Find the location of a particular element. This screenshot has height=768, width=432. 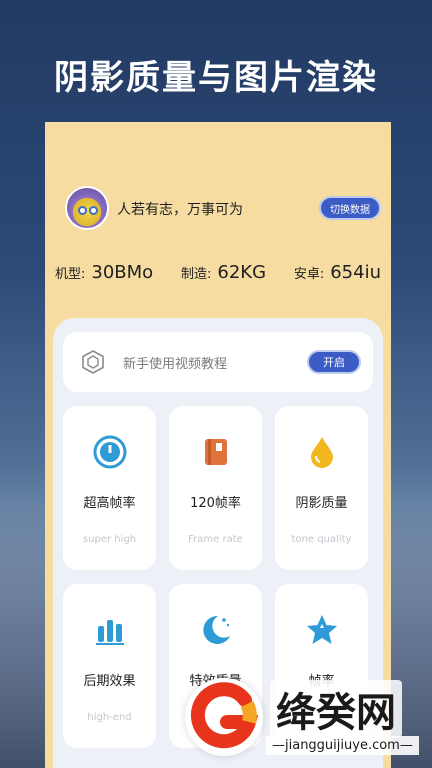

device-specs: 机型: 30BMo 制造: 62KG 安卓: 654iu is located at coordinates (218, 277).